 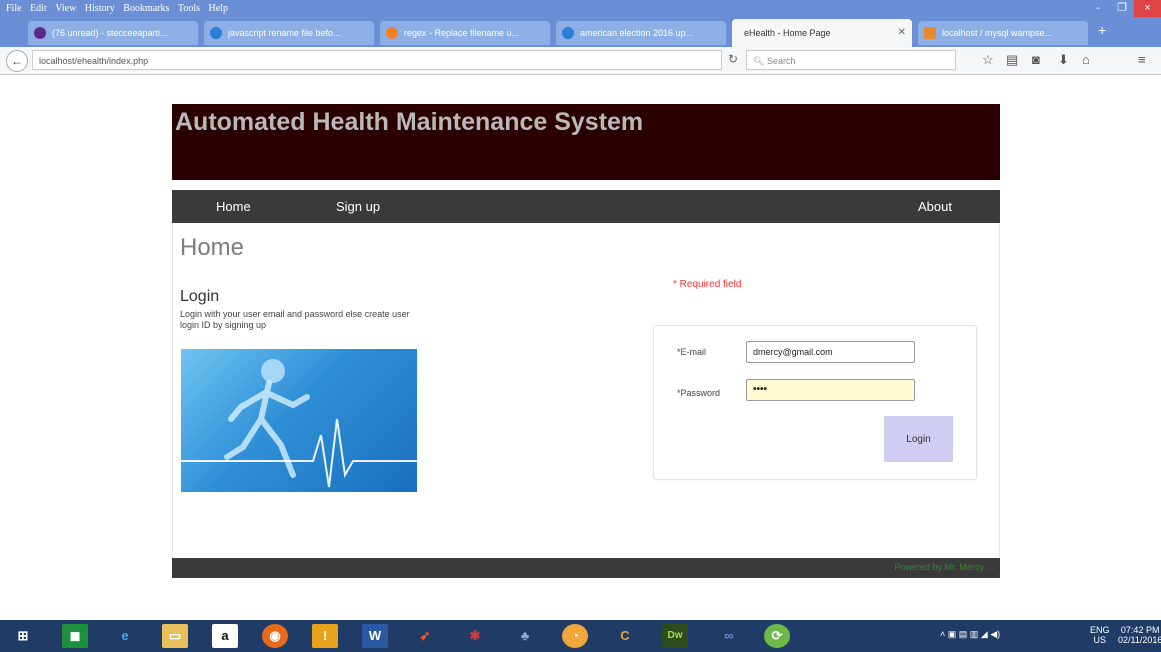 I want to click on menu-bookmarks: Bookmarks, so click(x=146, y=8).